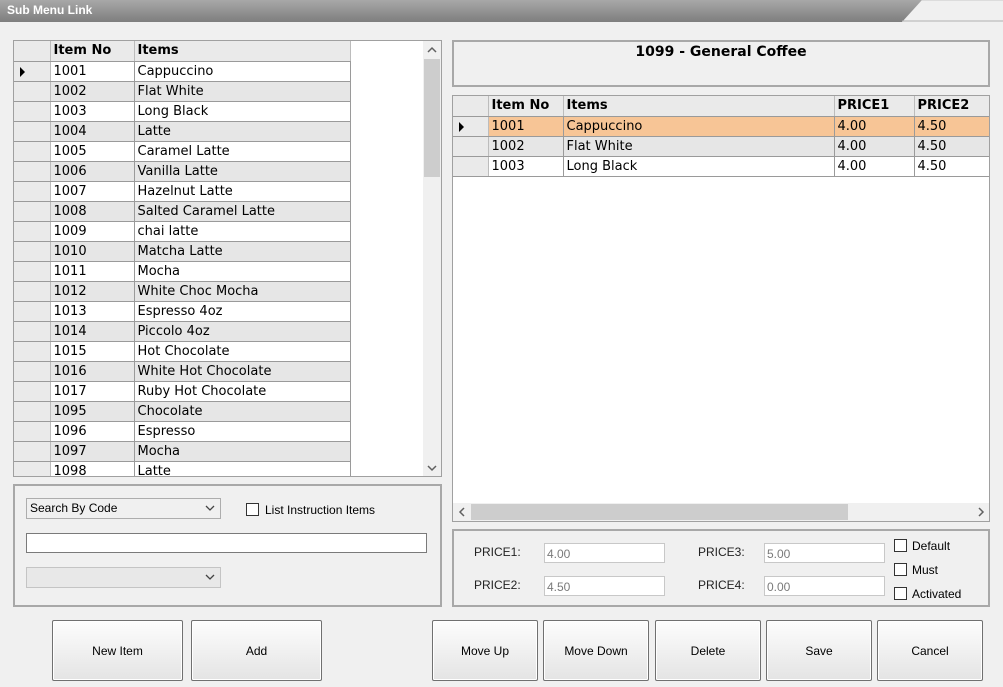  What do you see at coordinates (92, 451) in the screenshot?
I see `item-no-cell: 1097` at bounding box center [92, 451].